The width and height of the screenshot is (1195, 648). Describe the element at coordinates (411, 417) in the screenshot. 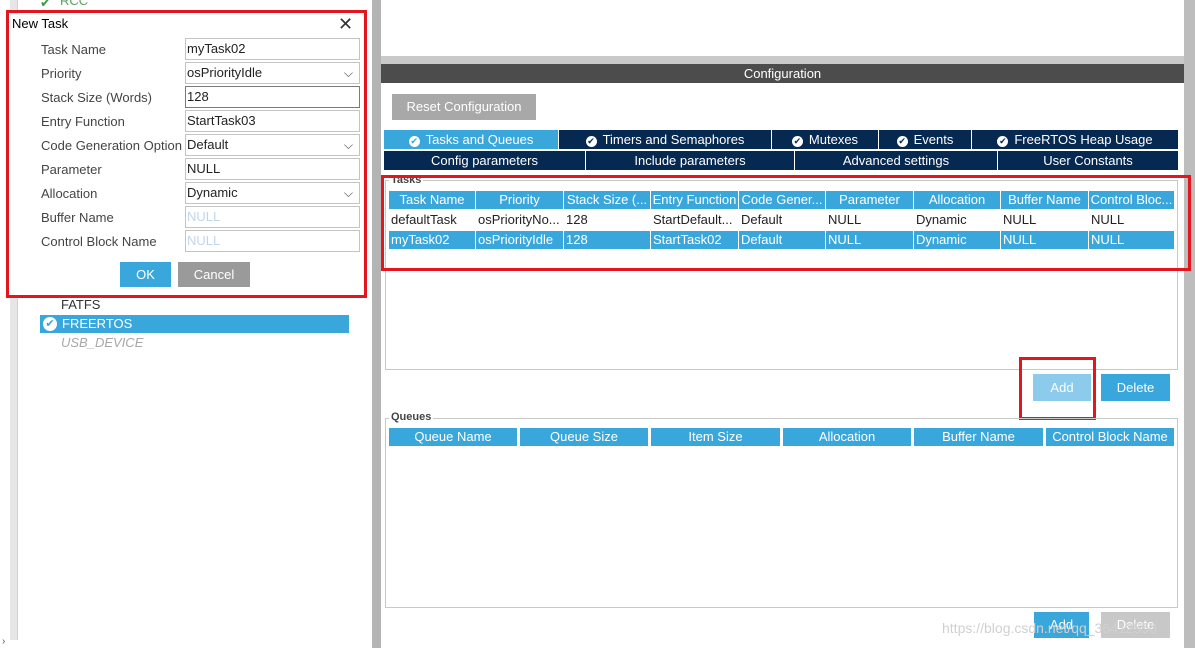

I see `queues-group-title: Queues` at that location.